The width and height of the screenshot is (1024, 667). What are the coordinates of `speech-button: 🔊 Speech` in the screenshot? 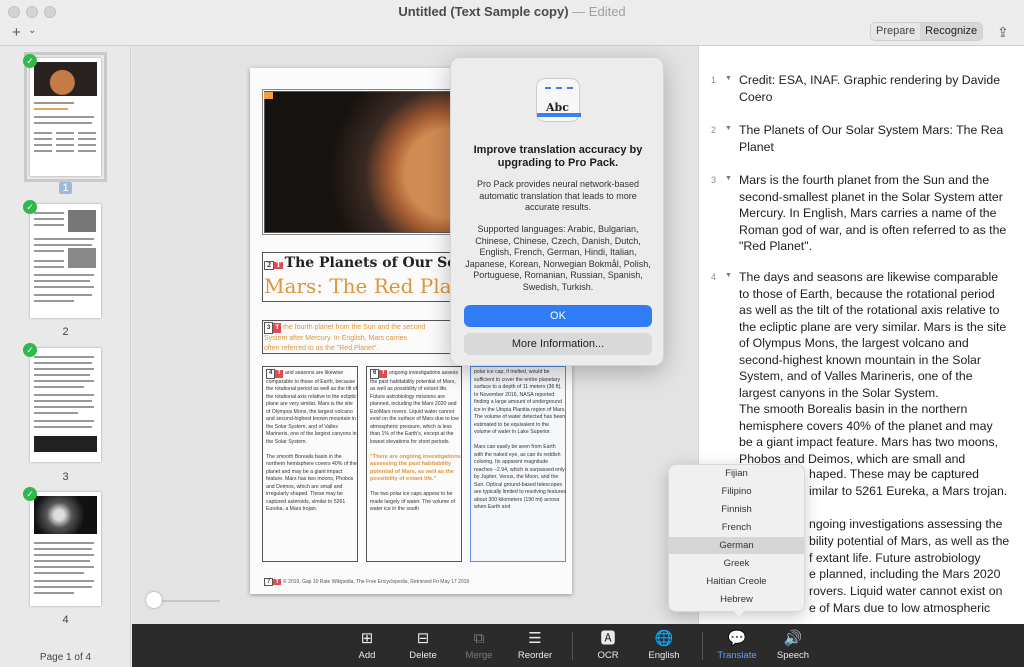 It's located at (793, 645).